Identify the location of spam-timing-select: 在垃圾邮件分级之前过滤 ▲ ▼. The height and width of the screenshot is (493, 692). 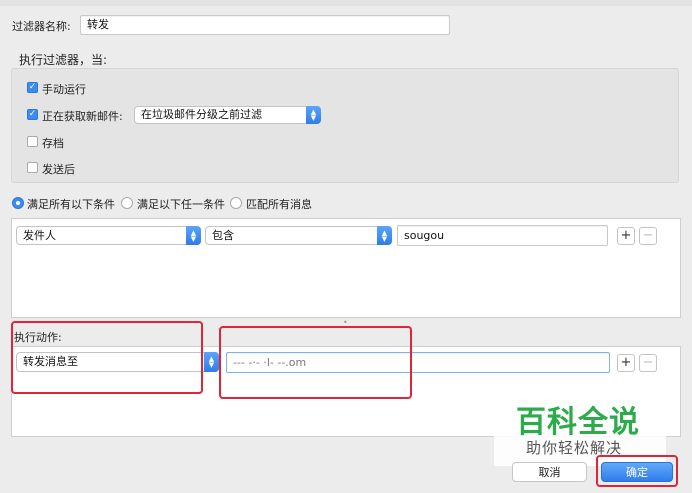
(227, 115).